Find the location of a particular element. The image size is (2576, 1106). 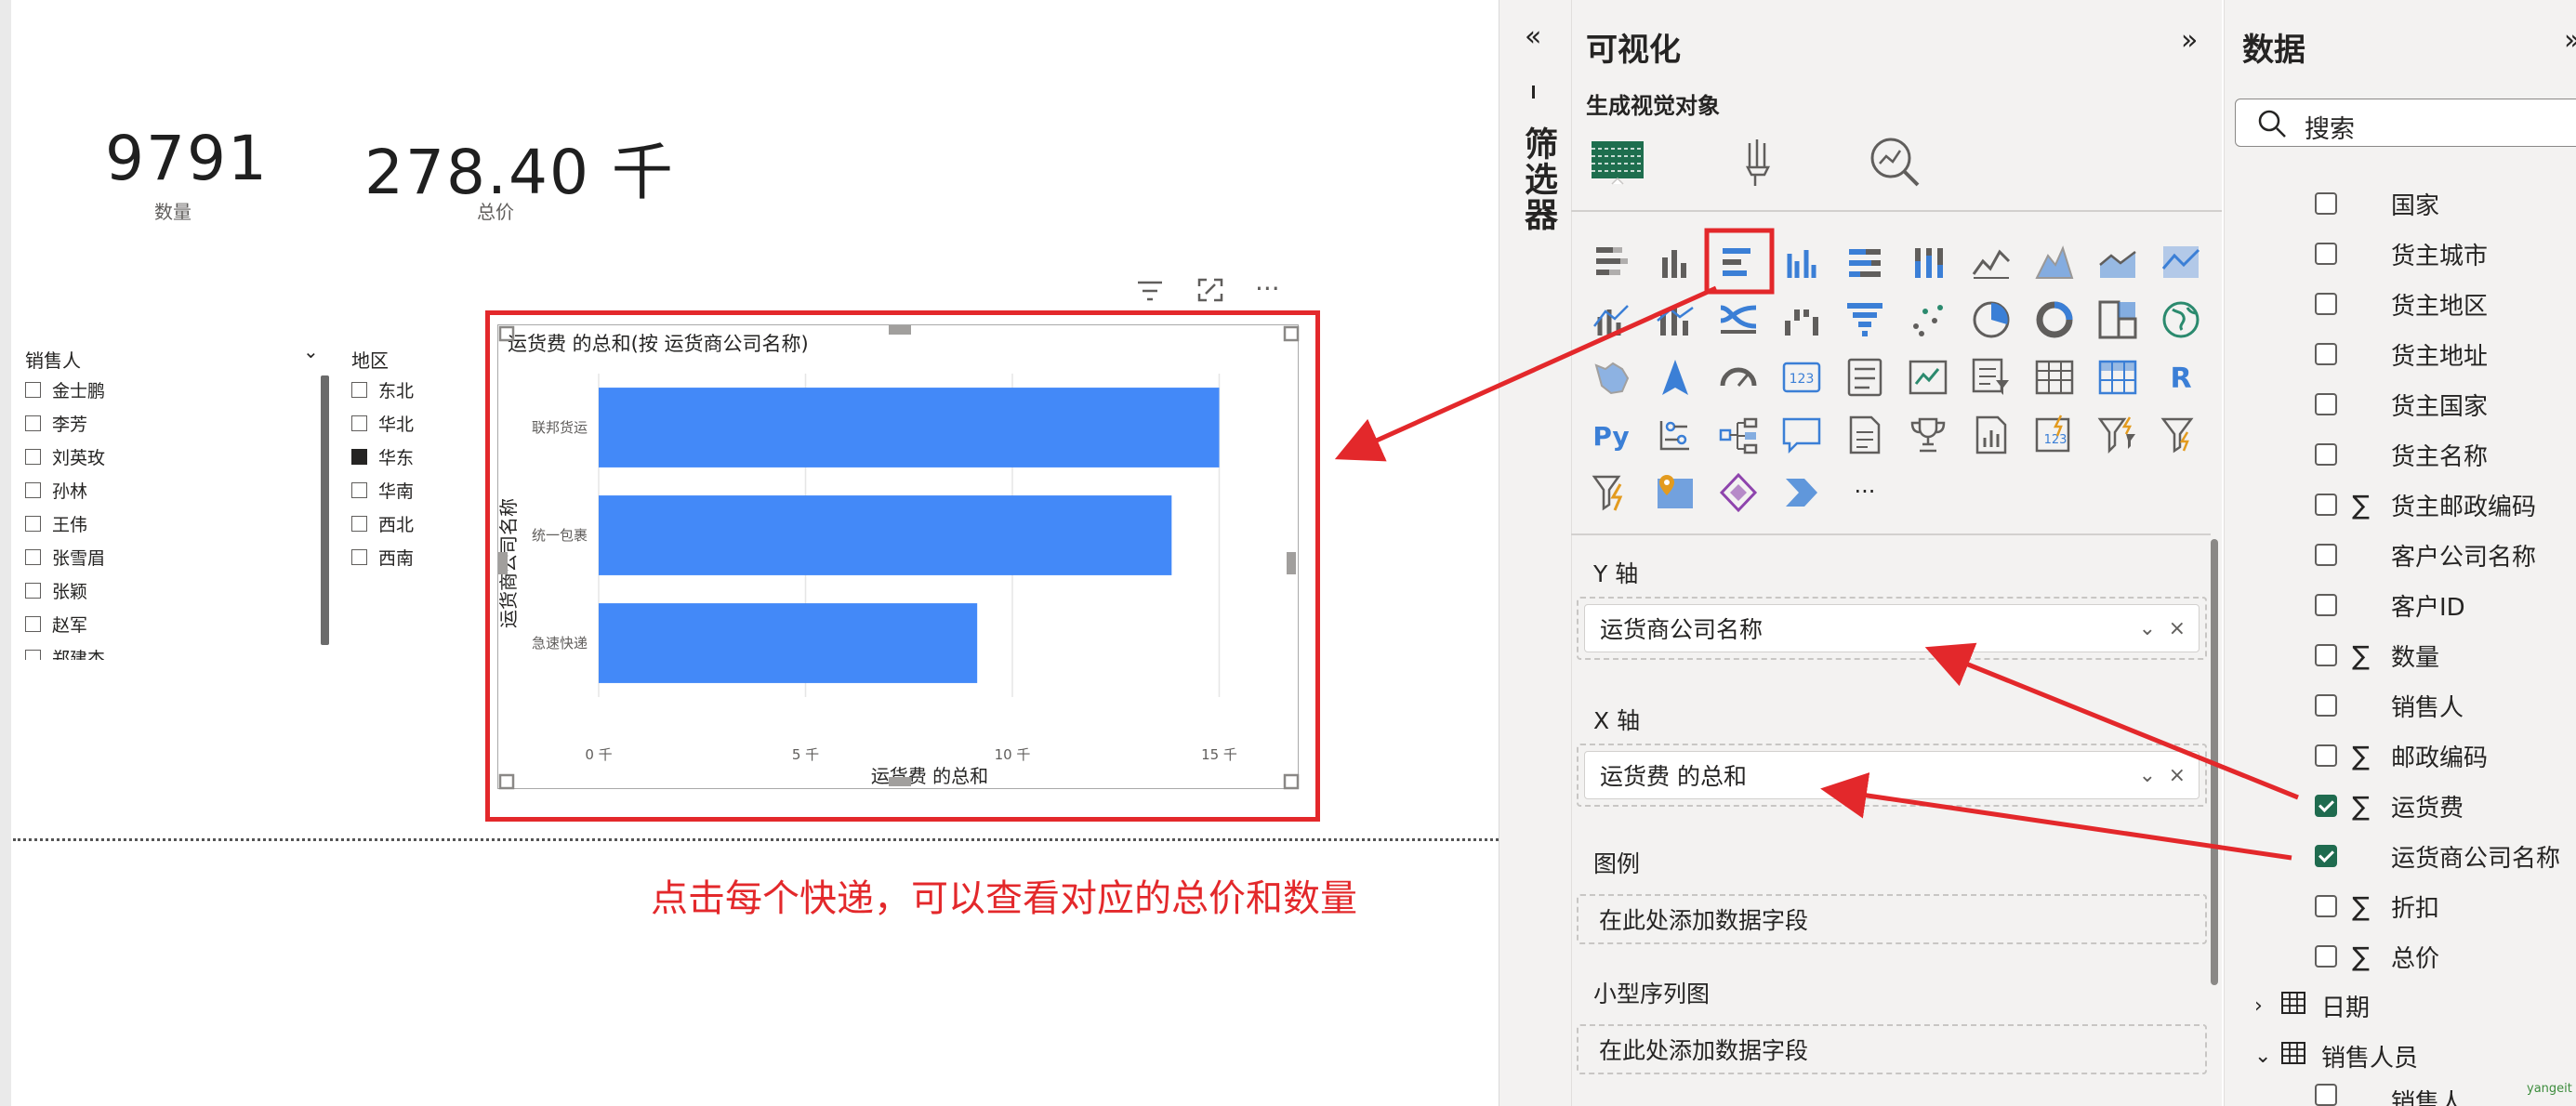

slicer-item: 华东 is located at coordinates (382, 456).